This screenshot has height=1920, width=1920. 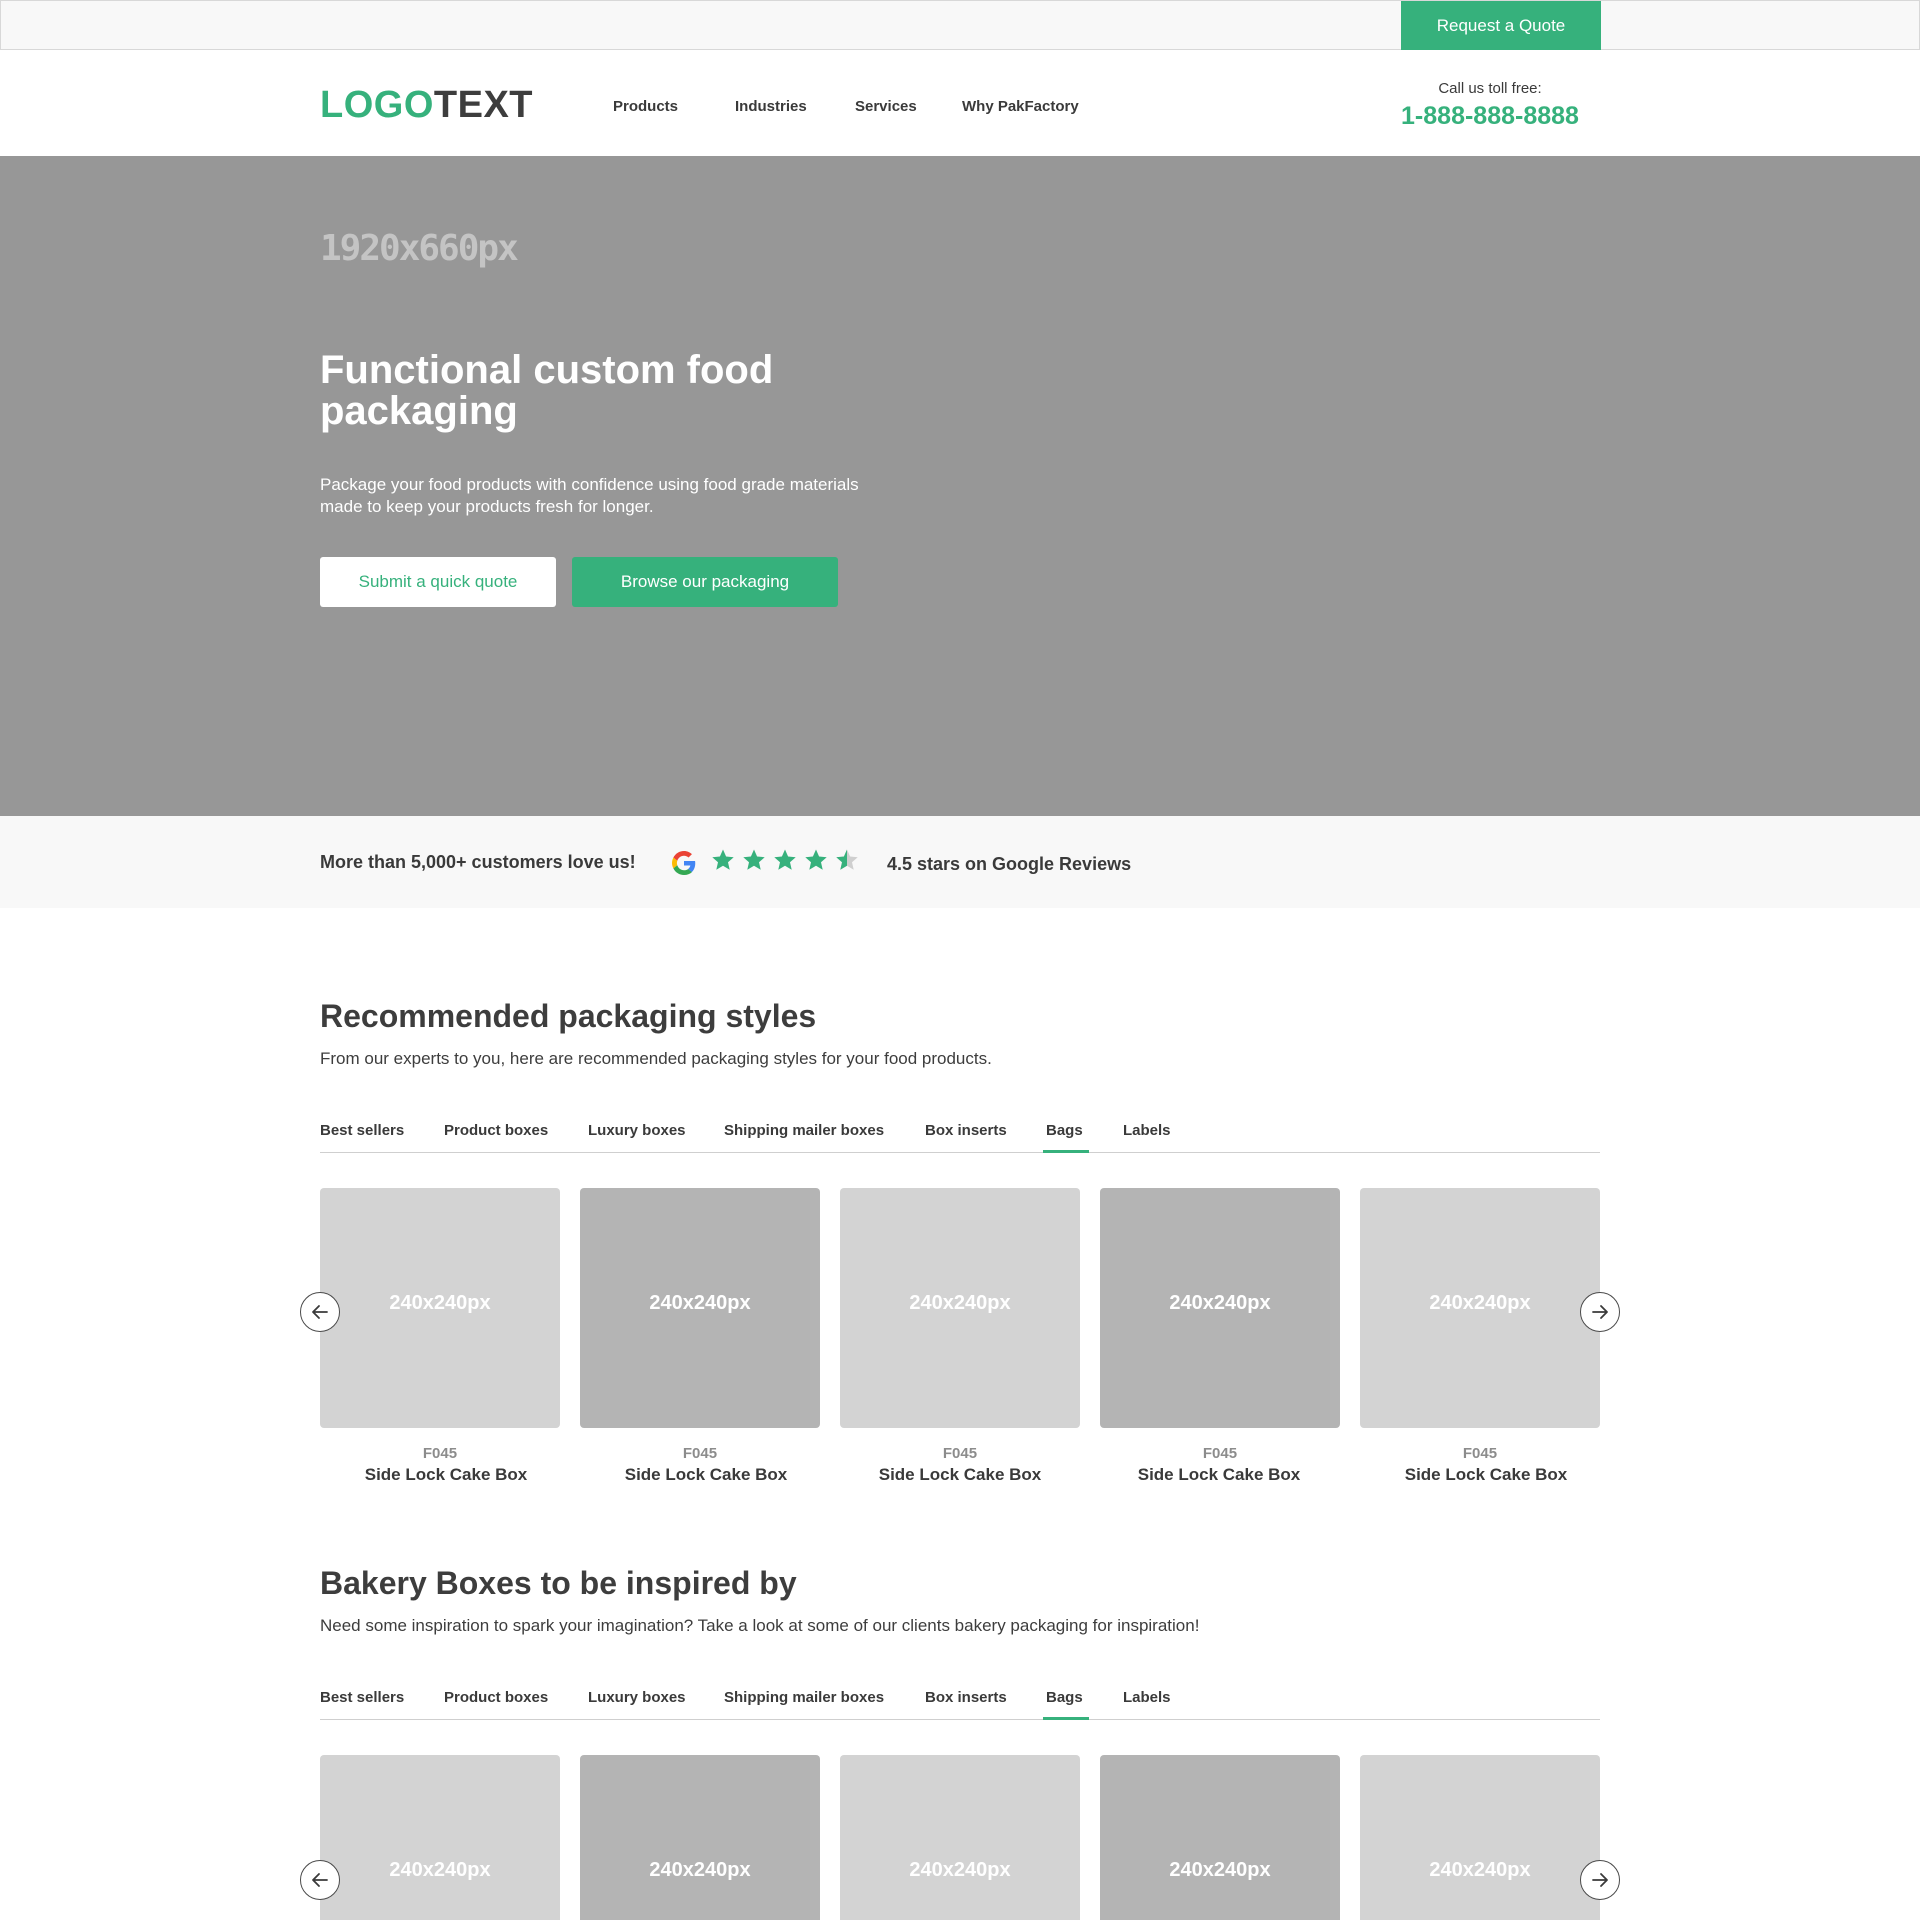 What do you see at coordinates (478, 862) in the screenshot?
I see `customers-love-text: More than 5,000+ customers love us!` at bounding box center [478, 862].